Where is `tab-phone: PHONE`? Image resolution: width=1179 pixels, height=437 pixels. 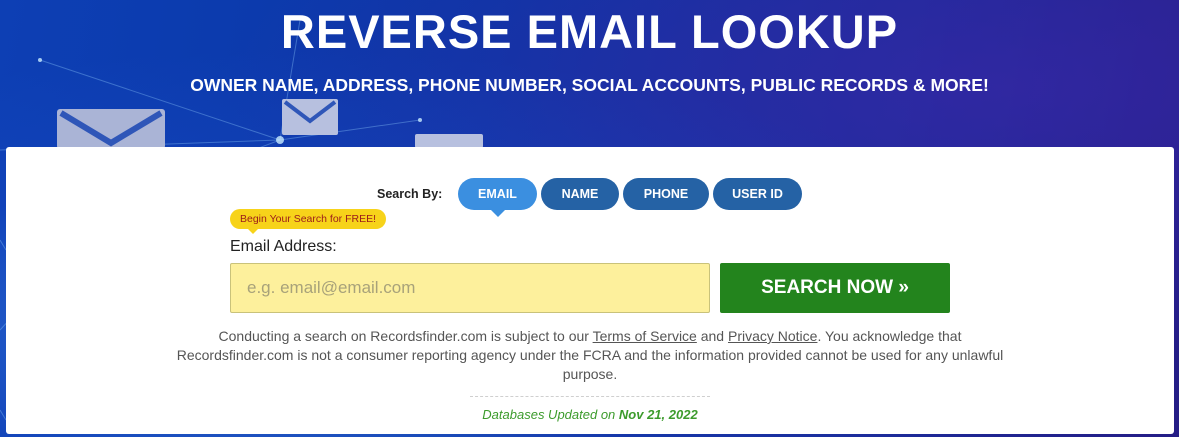 tab-phone: PHONE is located at coordinates (666, 194).